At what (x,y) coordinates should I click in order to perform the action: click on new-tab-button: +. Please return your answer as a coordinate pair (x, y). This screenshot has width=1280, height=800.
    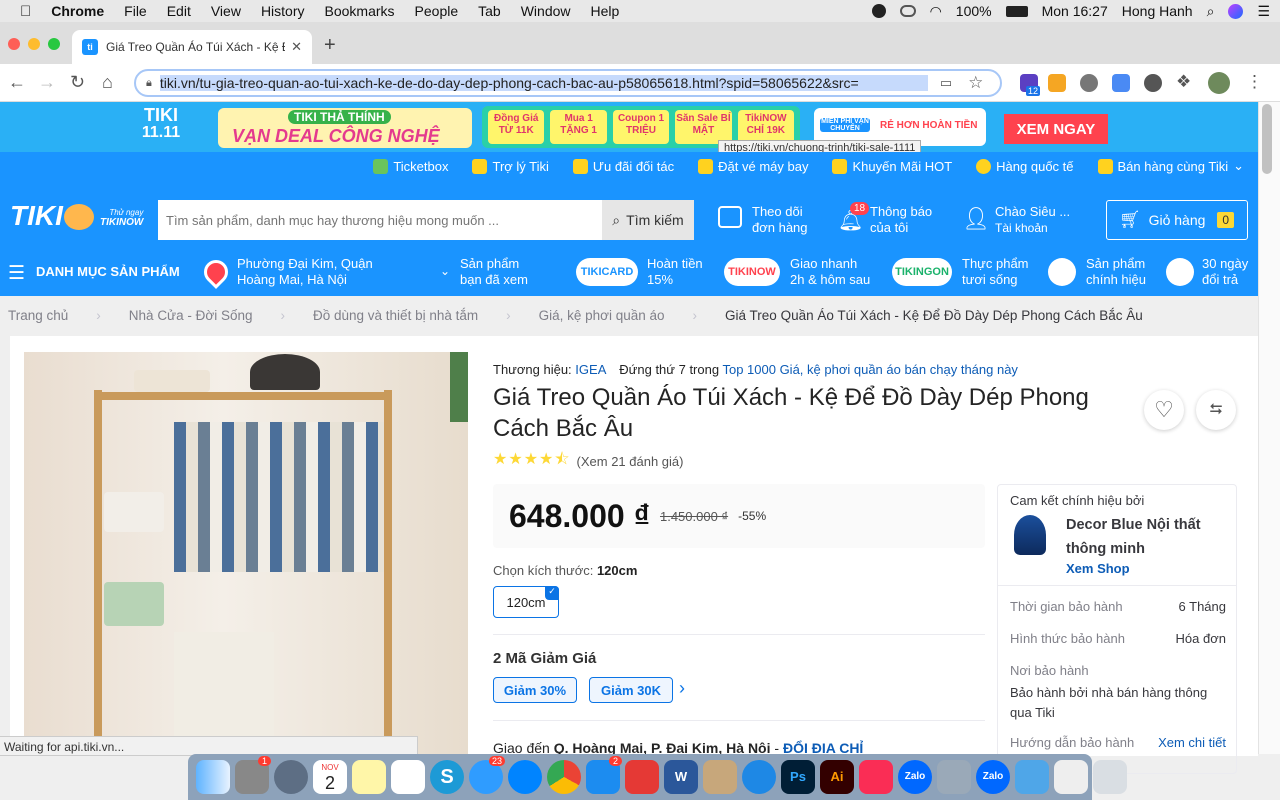
    Looking at the image, I should click on (330, 45).